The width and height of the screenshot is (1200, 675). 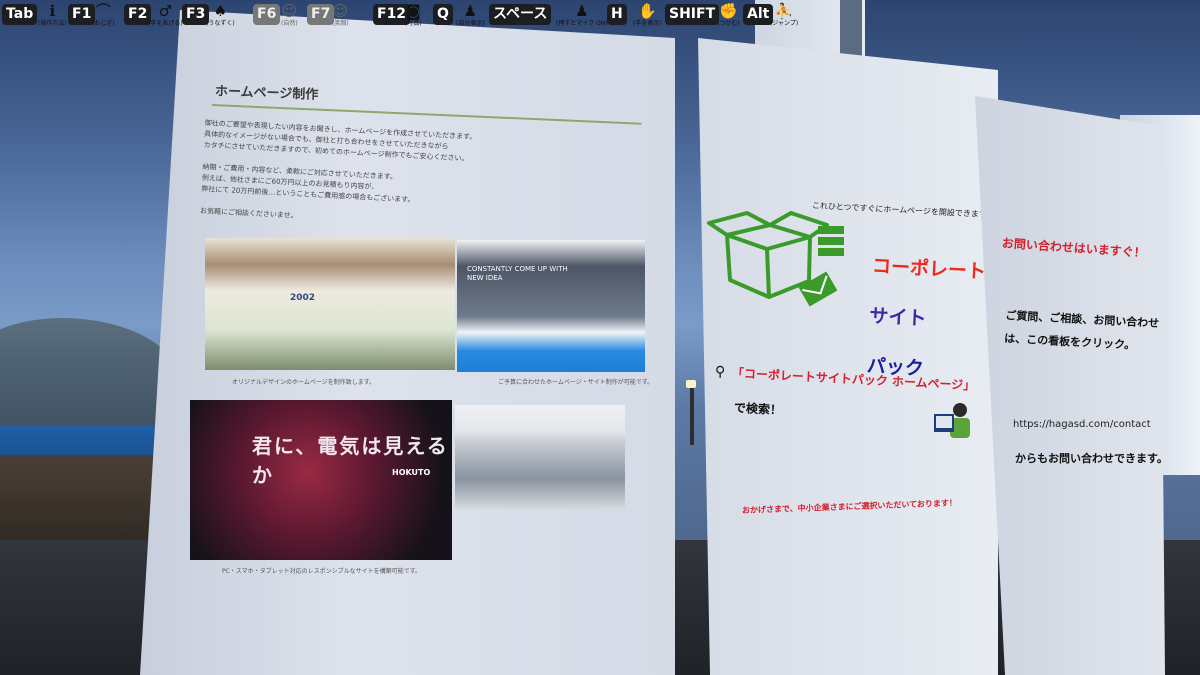 I want to click on hotkey-shift-key: SHIFT, so click(x=692, y=14).